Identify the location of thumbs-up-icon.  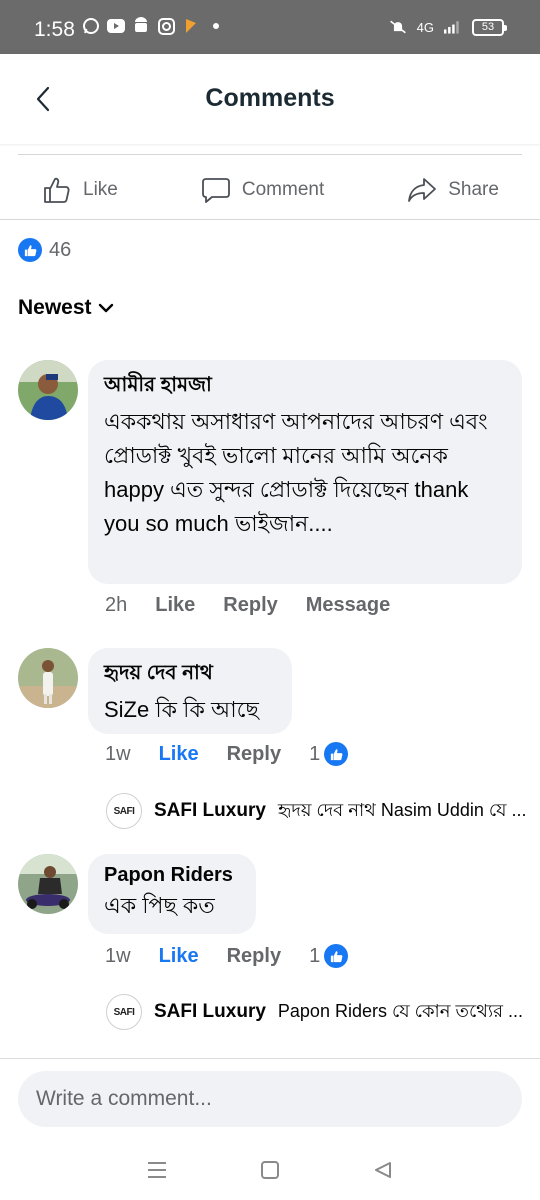
(57, 190).